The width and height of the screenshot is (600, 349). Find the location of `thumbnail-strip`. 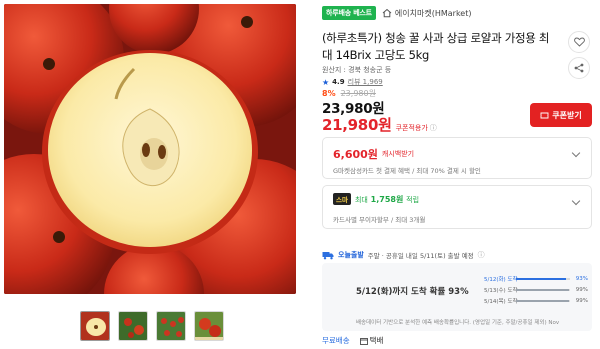

thumbnail-strip is located at coordinates (152, 326).